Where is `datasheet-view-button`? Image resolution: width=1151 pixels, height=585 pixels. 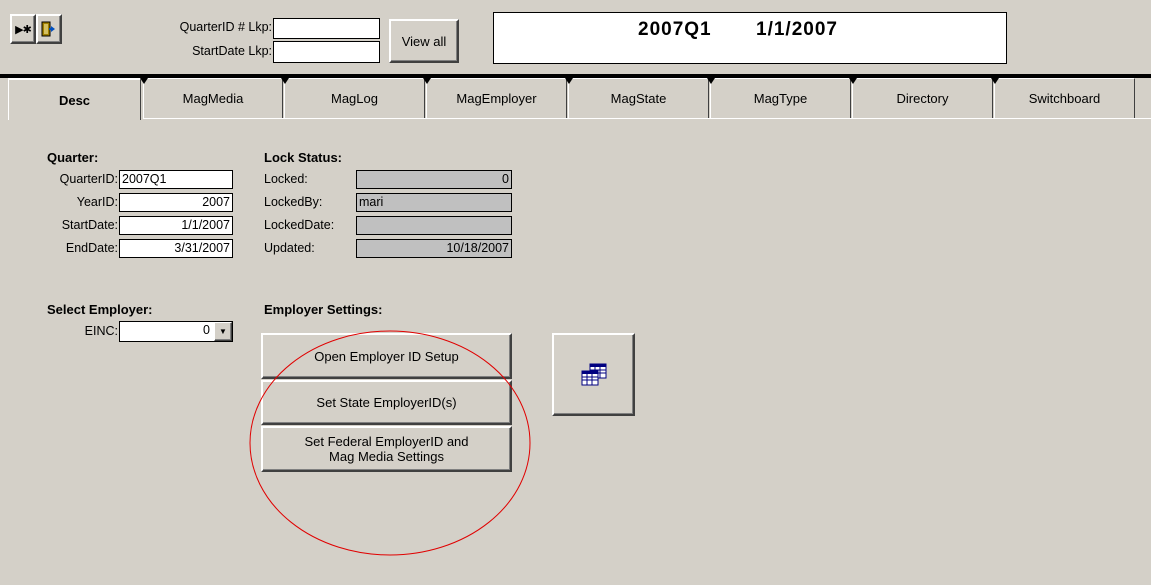 datasheet-view-button is located at coordinates (593, 374).